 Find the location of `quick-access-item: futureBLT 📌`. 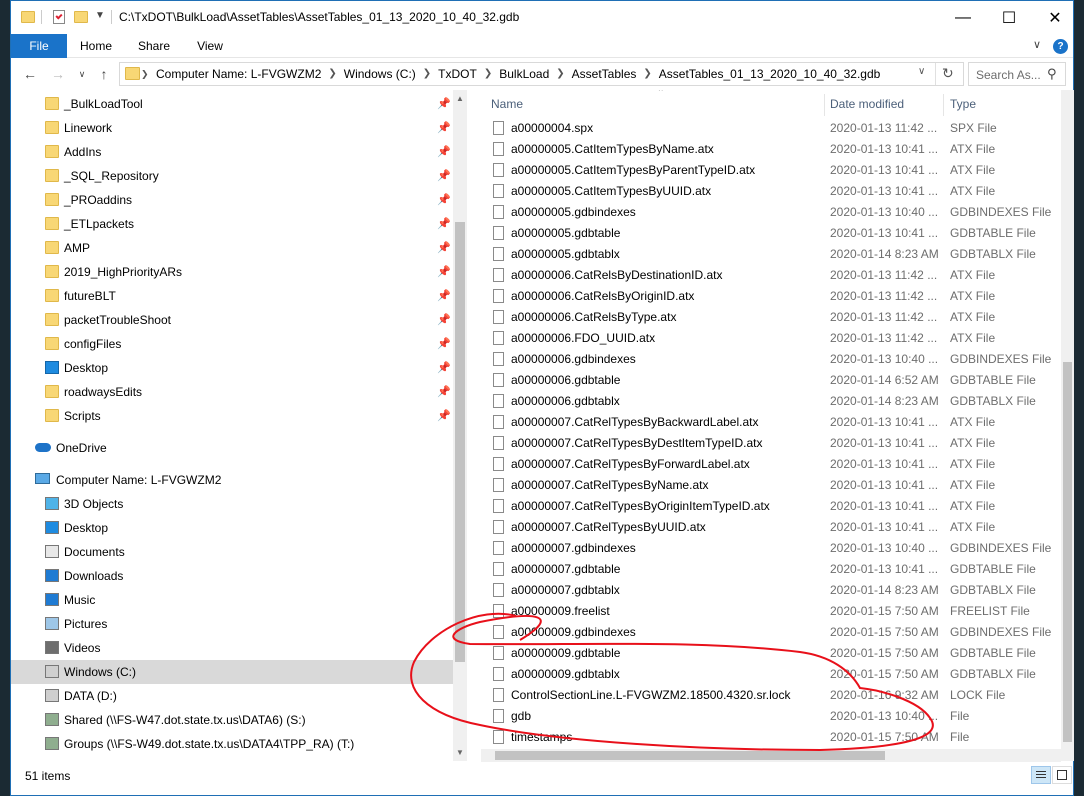

quick-access-item: futureBLT 📌 is located at coordinates (232, 296).